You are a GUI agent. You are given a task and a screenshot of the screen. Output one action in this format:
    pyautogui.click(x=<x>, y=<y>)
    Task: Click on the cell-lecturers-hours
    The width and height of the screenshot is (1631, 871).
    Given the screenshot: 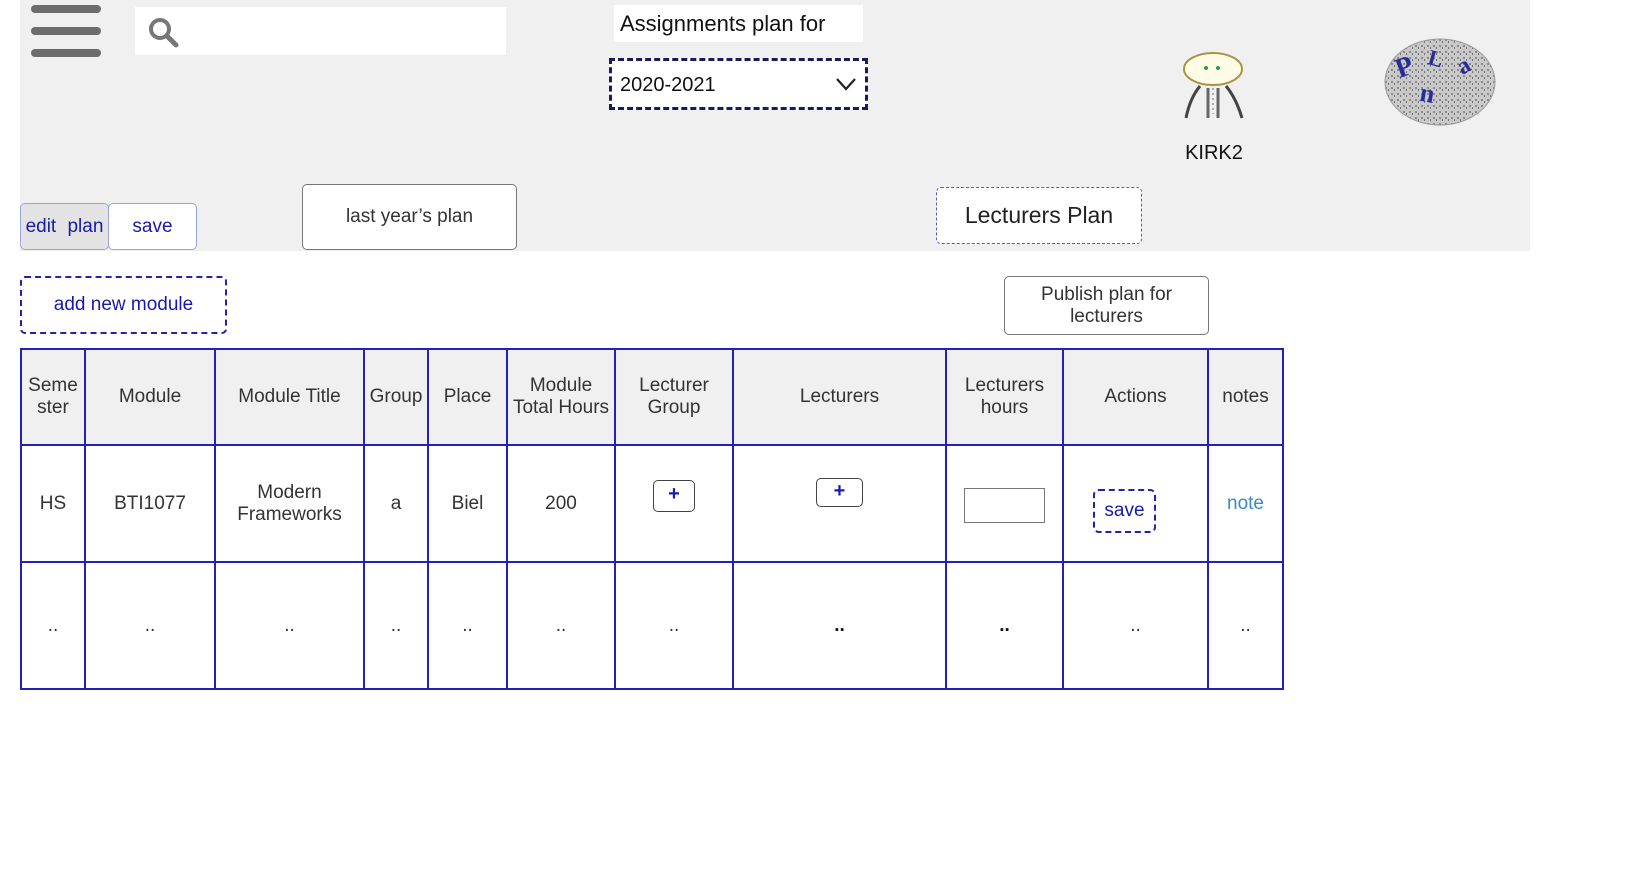 What is the action you would take?
    pyautogui.click(x=1004, y=503)
    